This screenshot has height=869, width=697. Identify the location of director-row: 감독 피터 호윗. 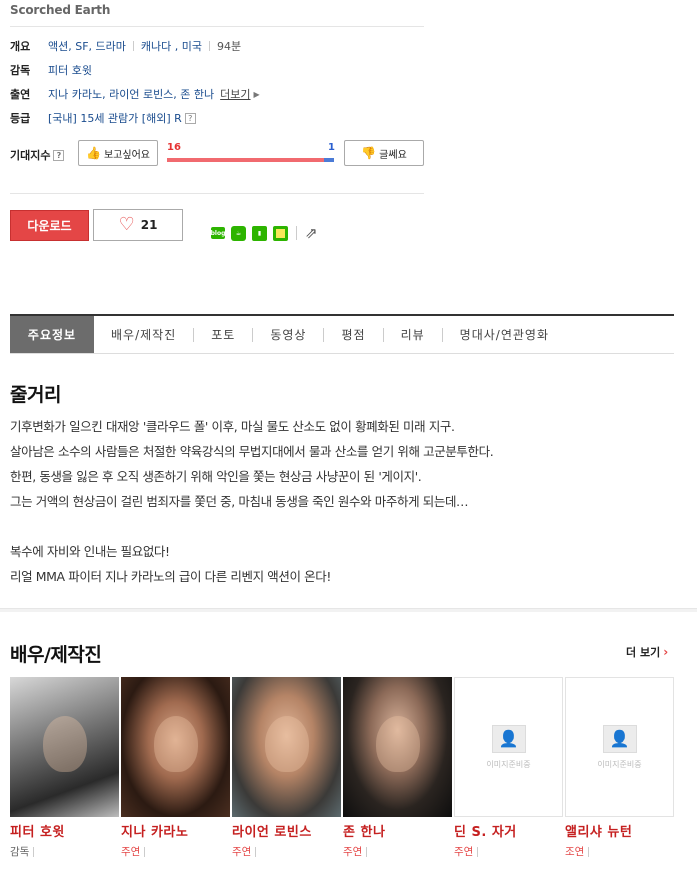
(220, 70).